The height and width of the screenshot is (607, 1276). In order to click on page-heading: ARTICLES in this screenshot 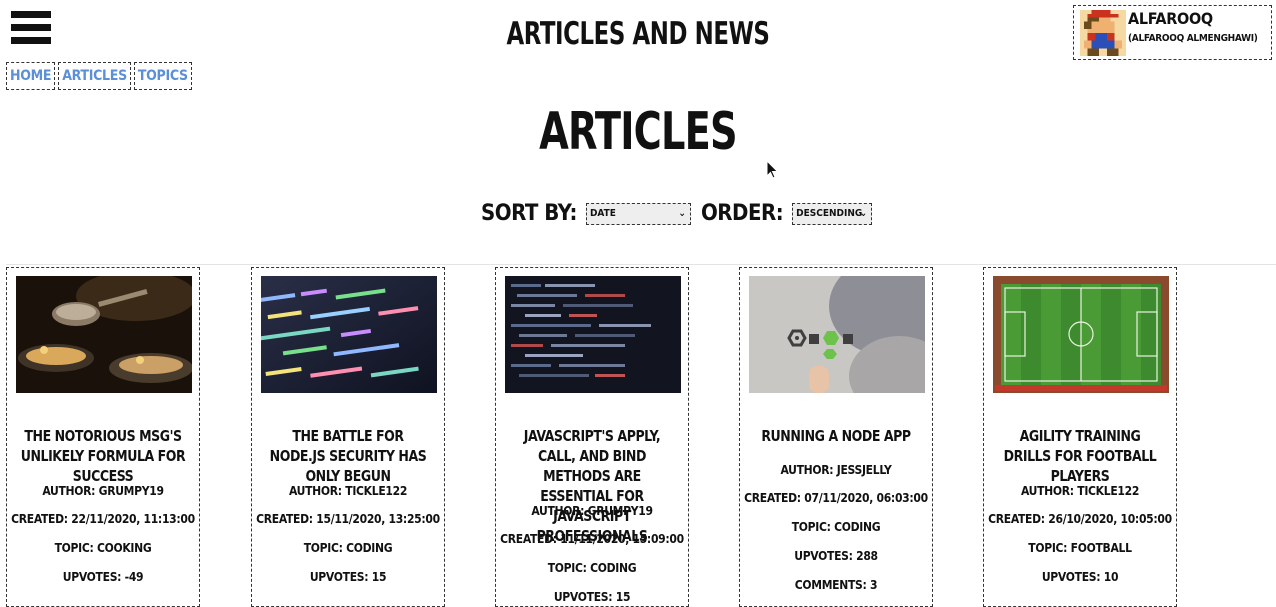, I will do `click(638, 132)`.